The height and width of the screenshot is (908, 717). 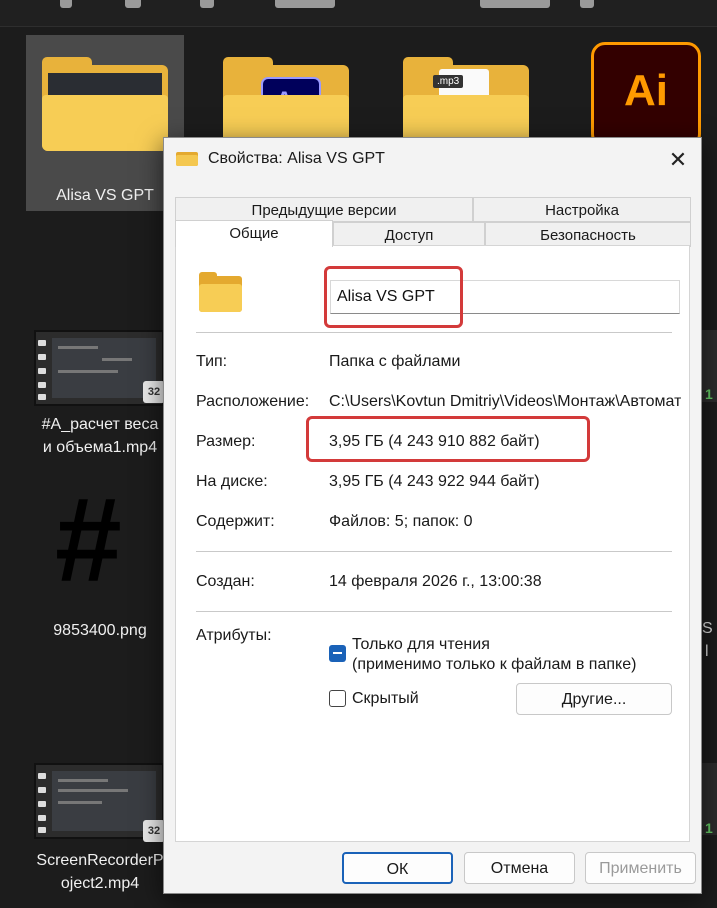 I want to click on readonly-checkbox, so click(x=337, y=653).